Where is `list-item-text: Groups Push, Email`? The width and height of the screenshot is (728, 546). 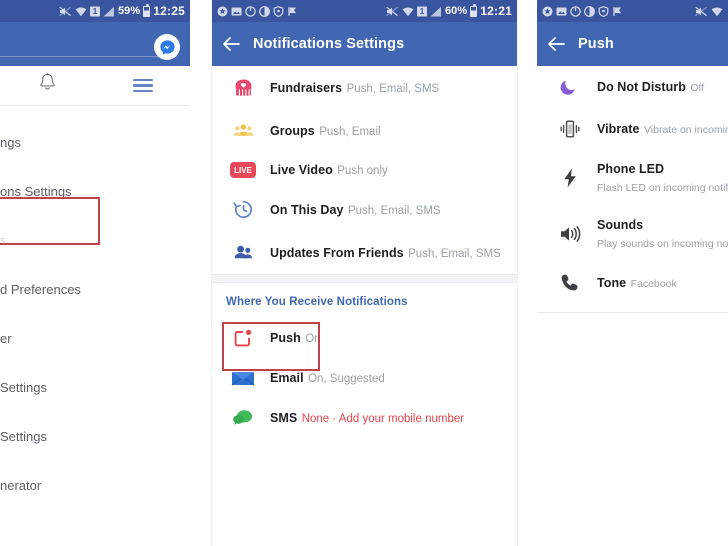
list-item-text: Groups Push, Email is located at coordinates (320, 131).